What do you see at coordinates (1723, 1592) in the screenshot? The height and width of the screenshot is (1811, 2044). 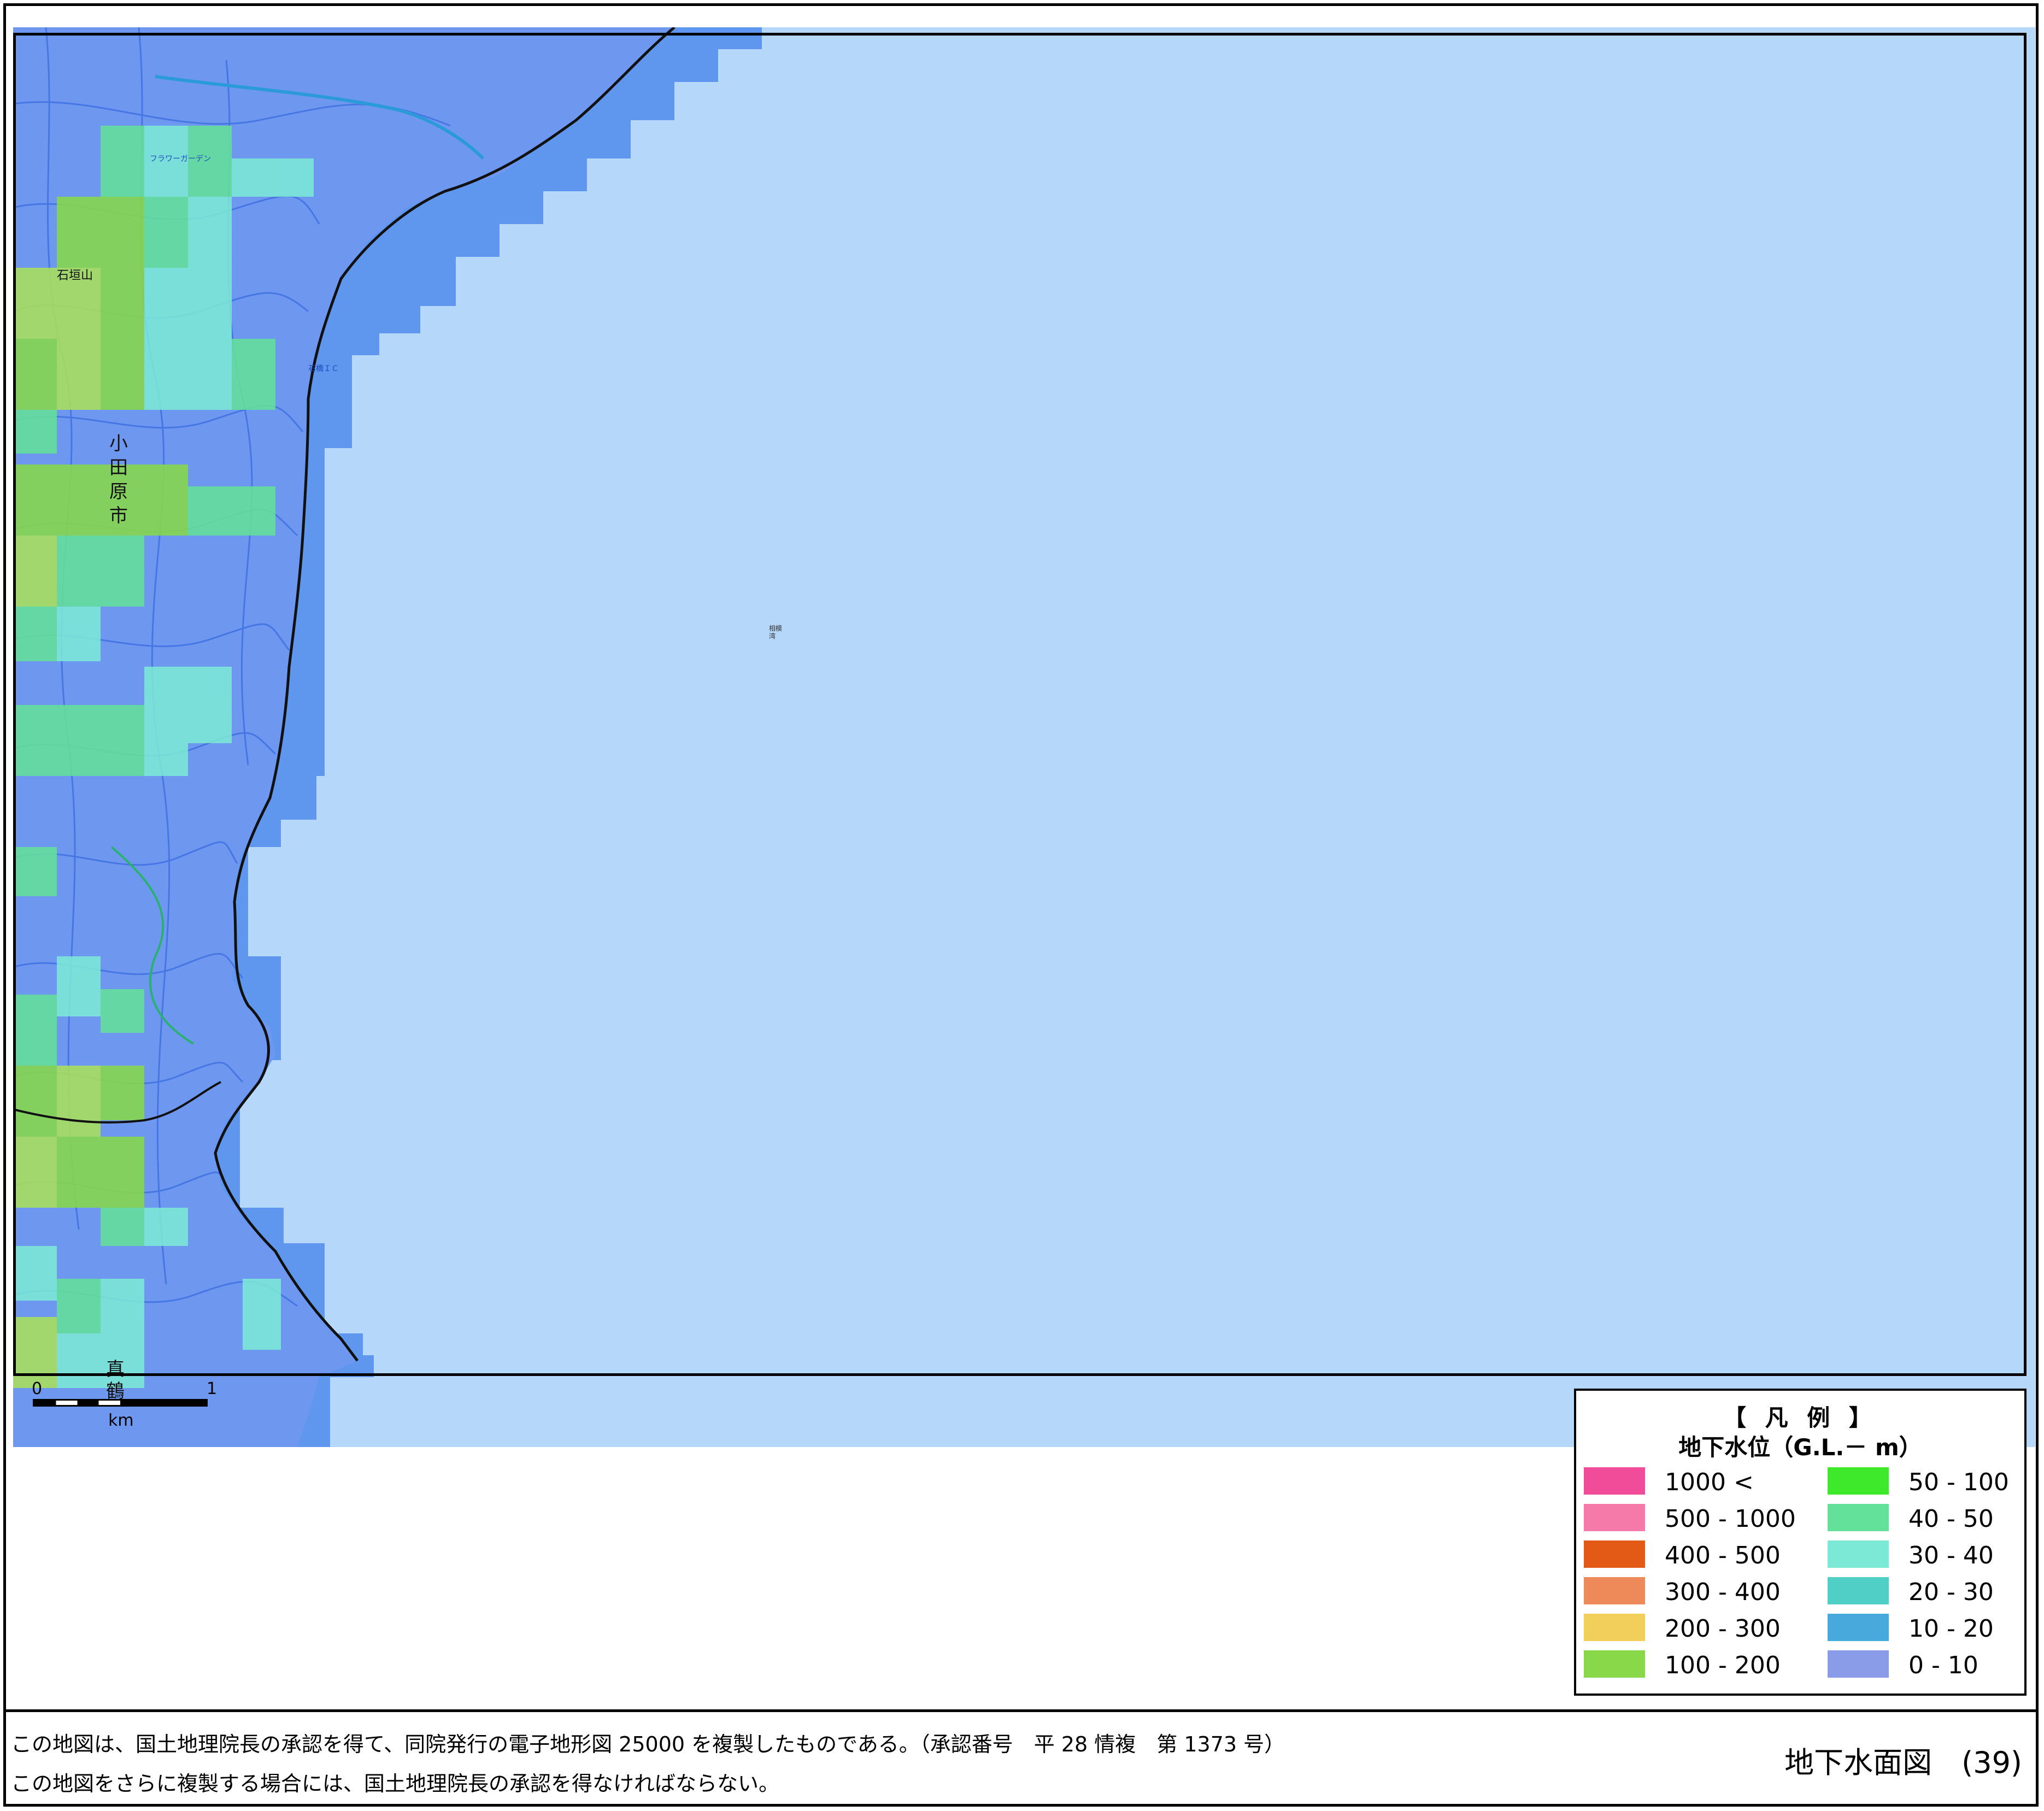 I see `legend-label: 300 - 400` at bounding box center [1723, 1592].